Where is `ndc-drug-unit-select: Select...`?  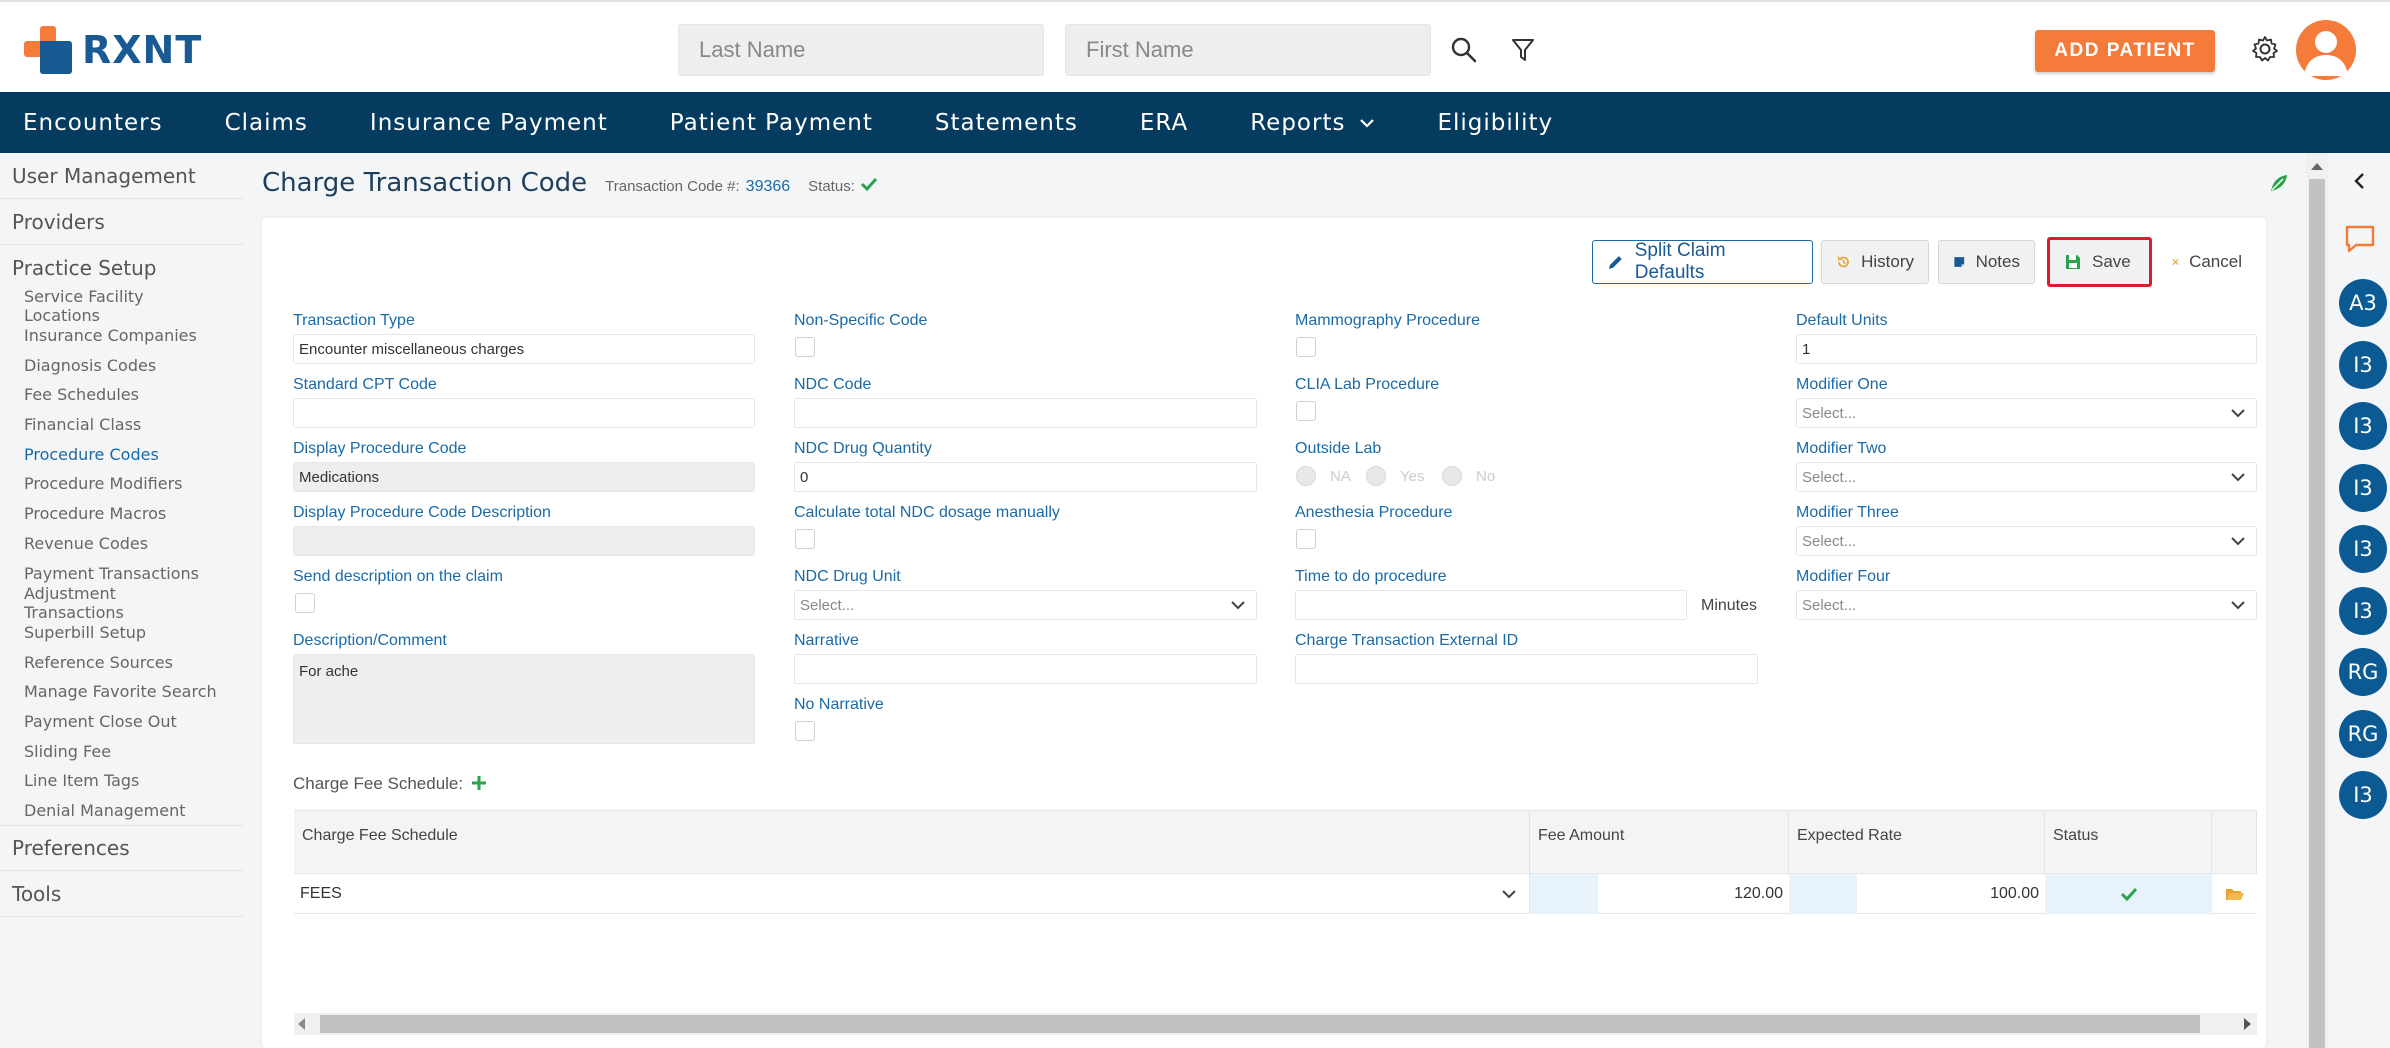
ndc-drug-unit-select: Select... is located at coordinates (1025, 605).